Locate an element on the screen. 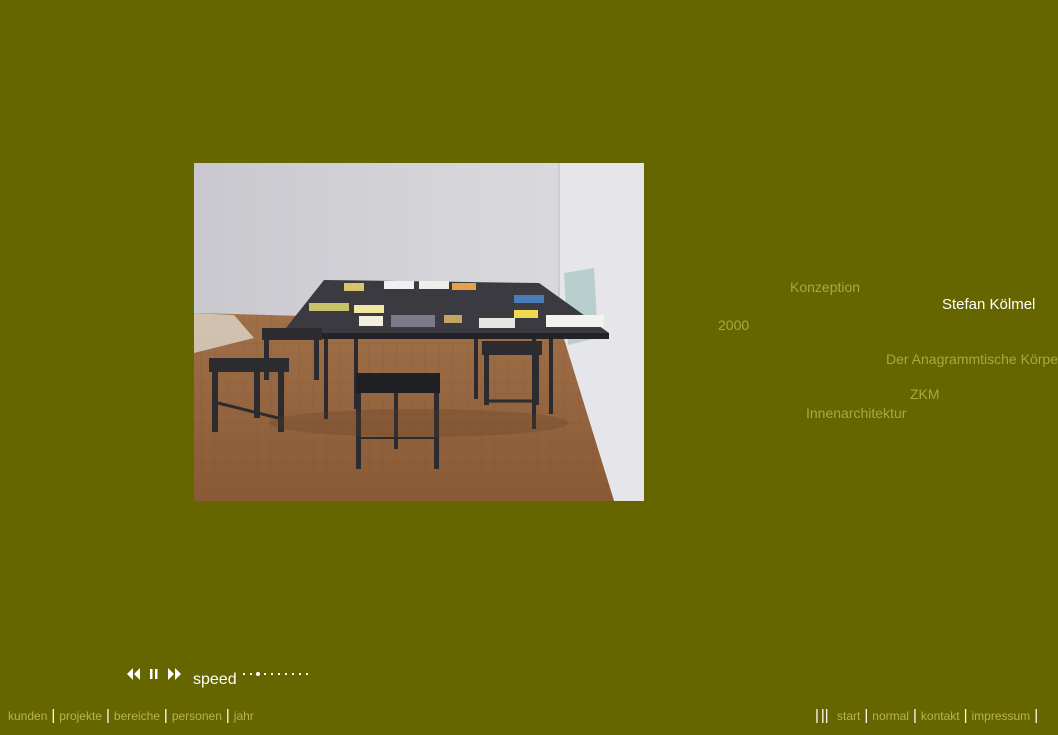  tag-area: Innenarchitektur is located at coordinates (856, 413).